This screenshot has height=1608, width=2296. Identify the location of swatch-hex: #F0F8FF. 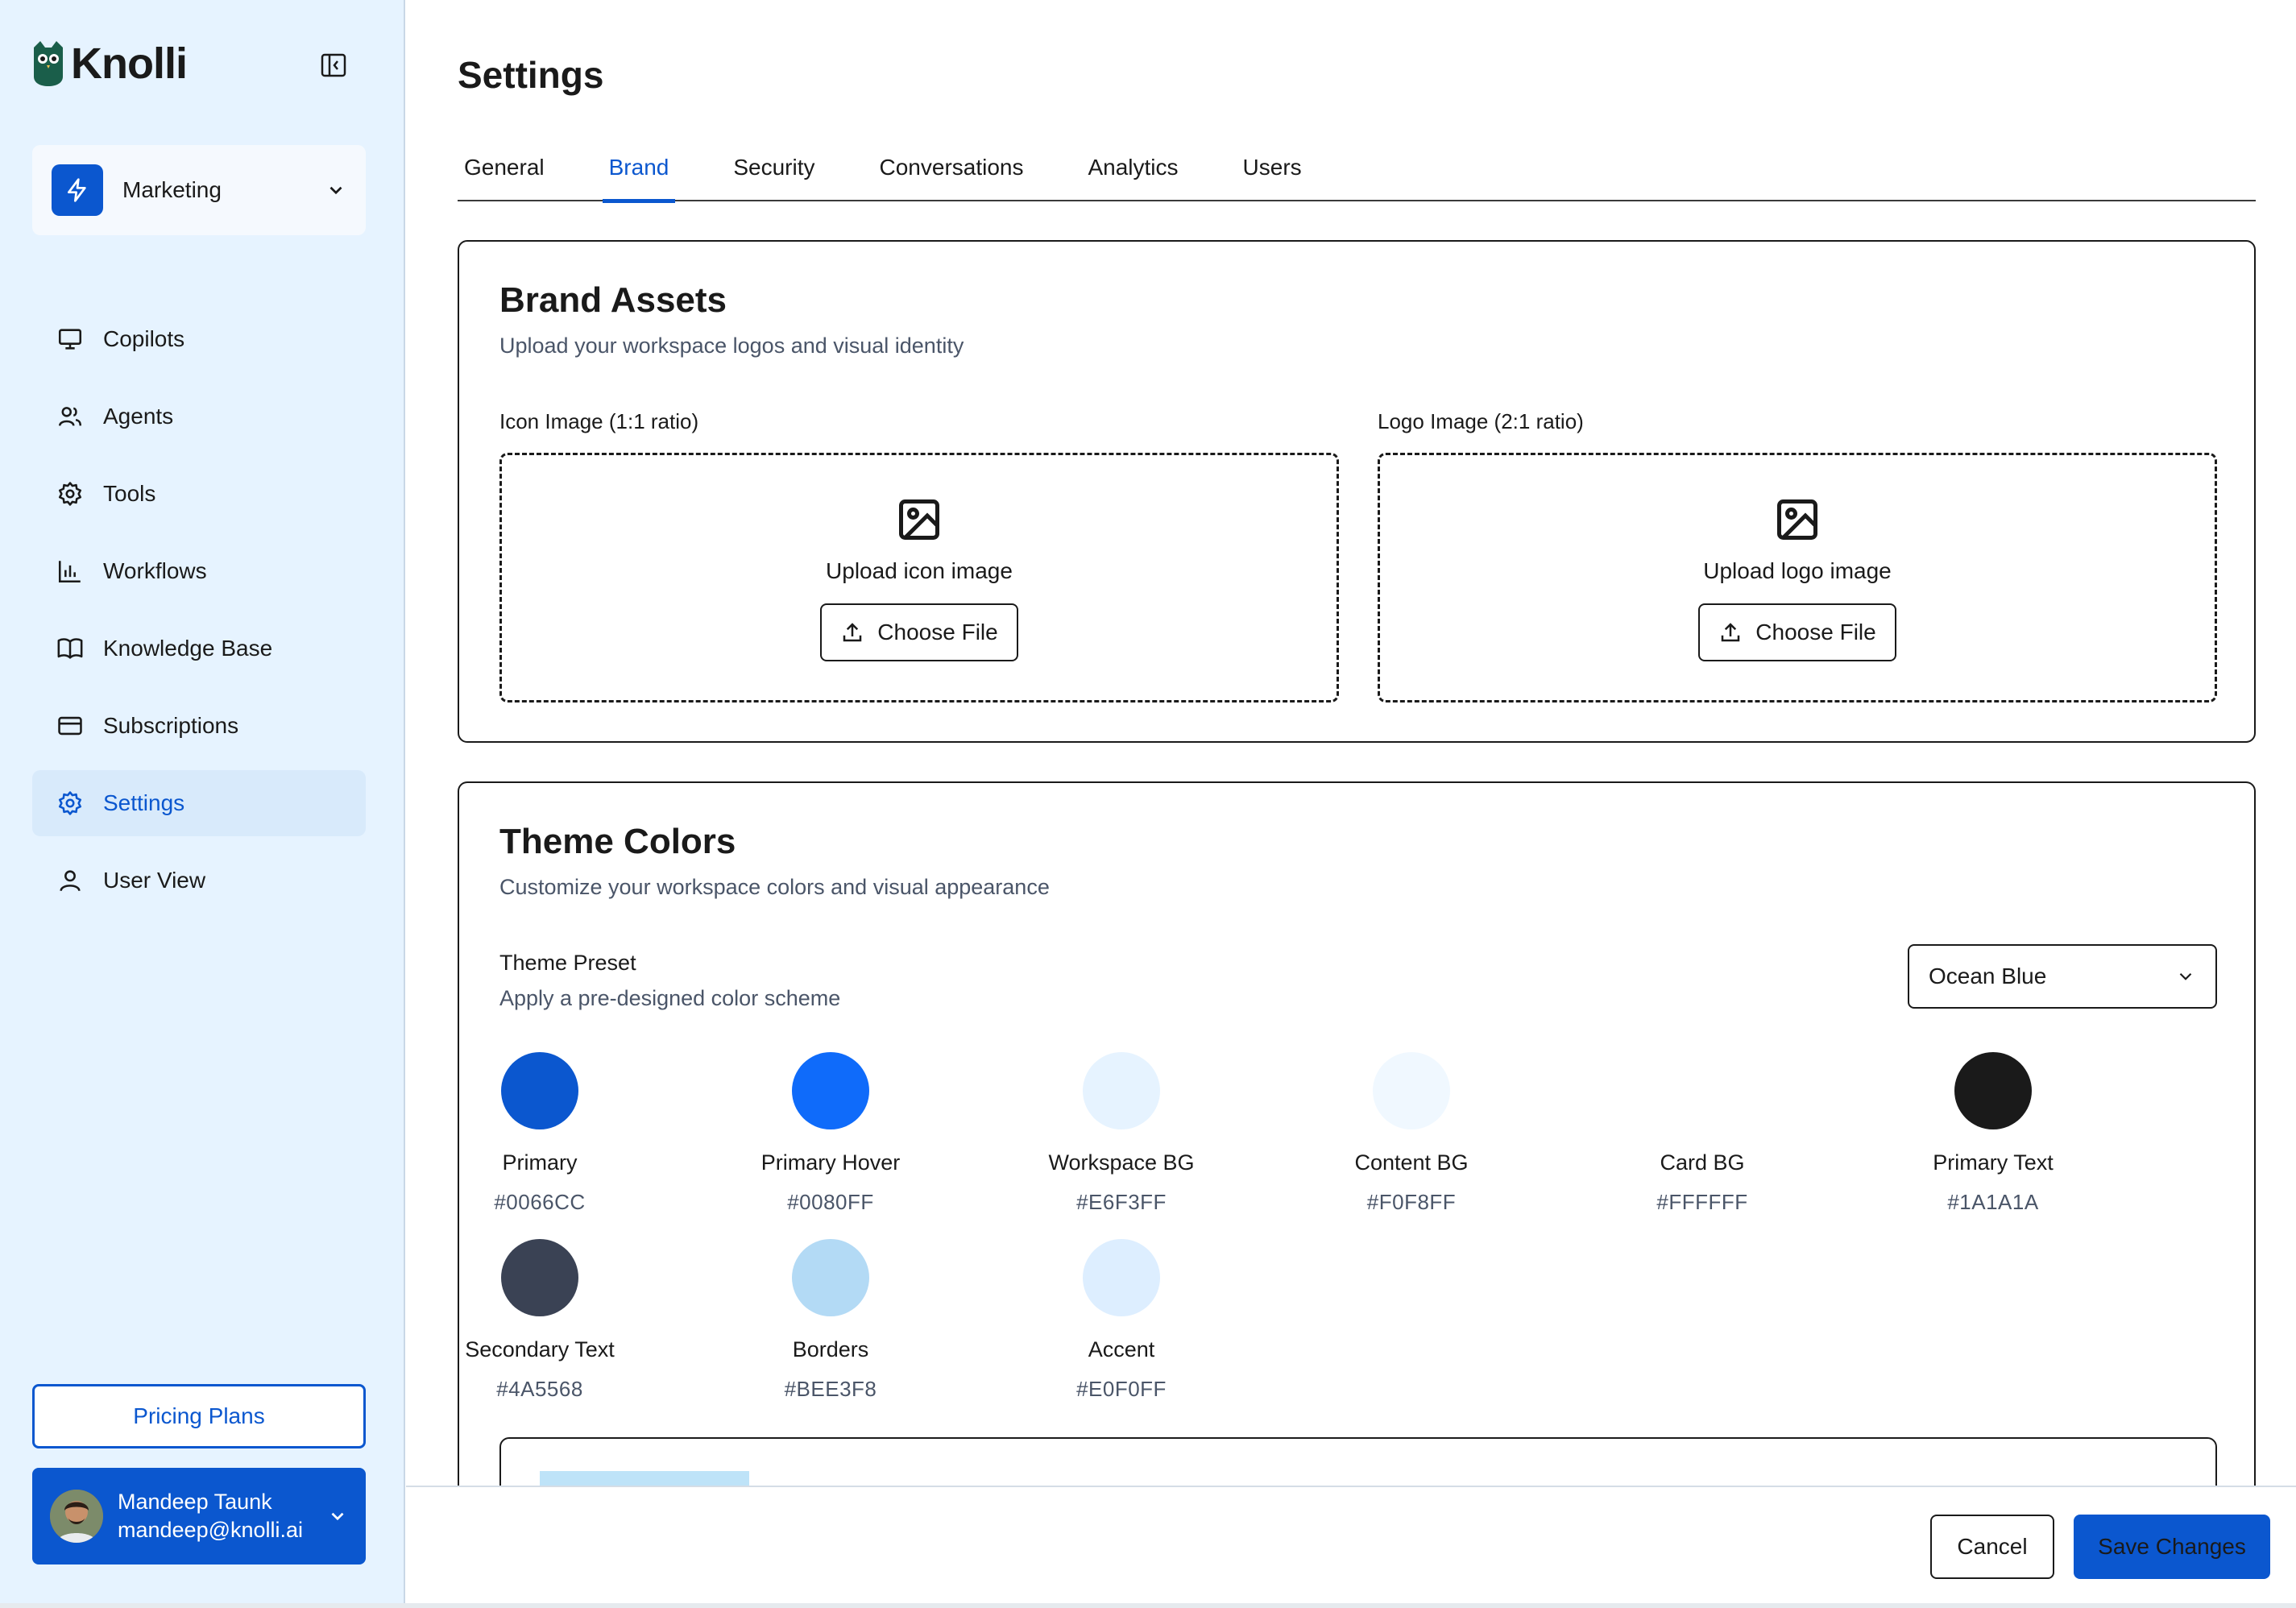
(1411, 1202).